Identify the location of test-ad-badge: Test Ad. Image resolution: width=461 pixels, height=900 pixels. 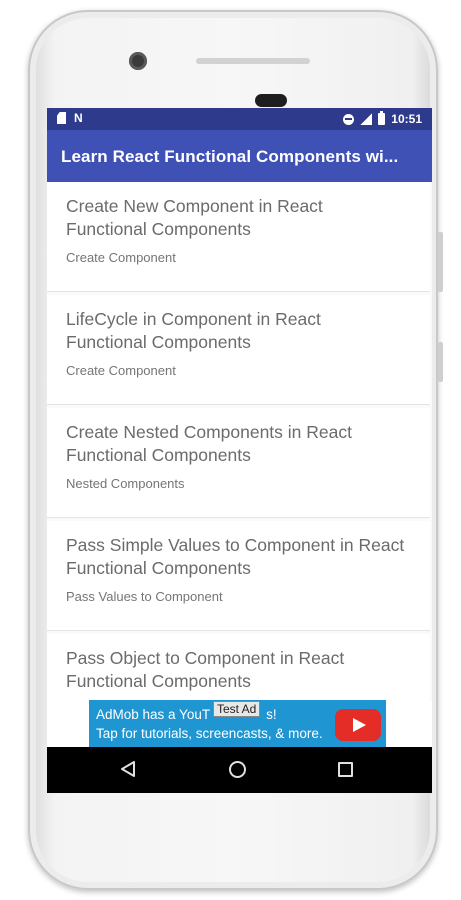
(237, 709).